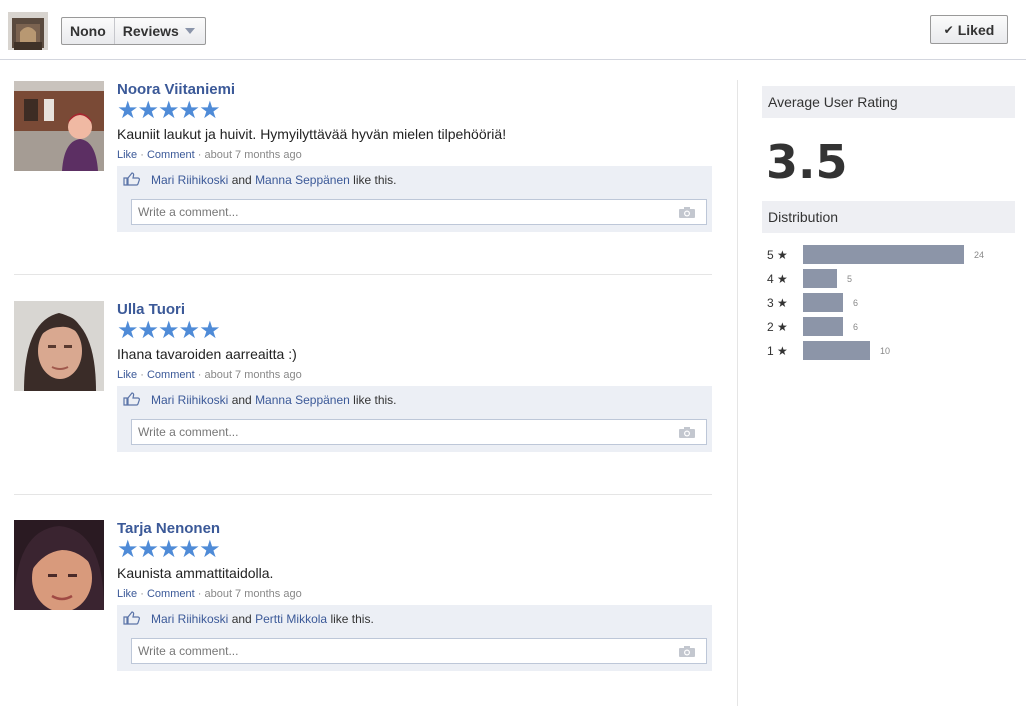  What do you see at coordinates (513, 30) in the screenshot?
I see `top-bar: Nono Reviews ✔ Liked` at bounding box center [513, 30].